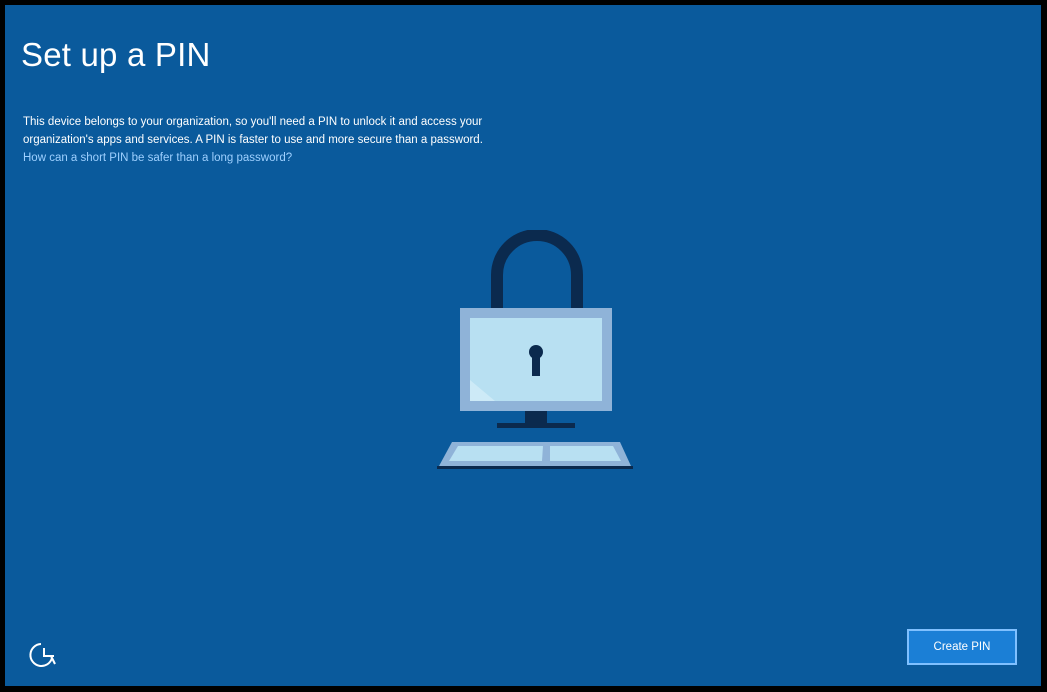 The height and width of the screenshot is (692, 1047). I want to click on keyboard-keys-left, so click(496, 453).